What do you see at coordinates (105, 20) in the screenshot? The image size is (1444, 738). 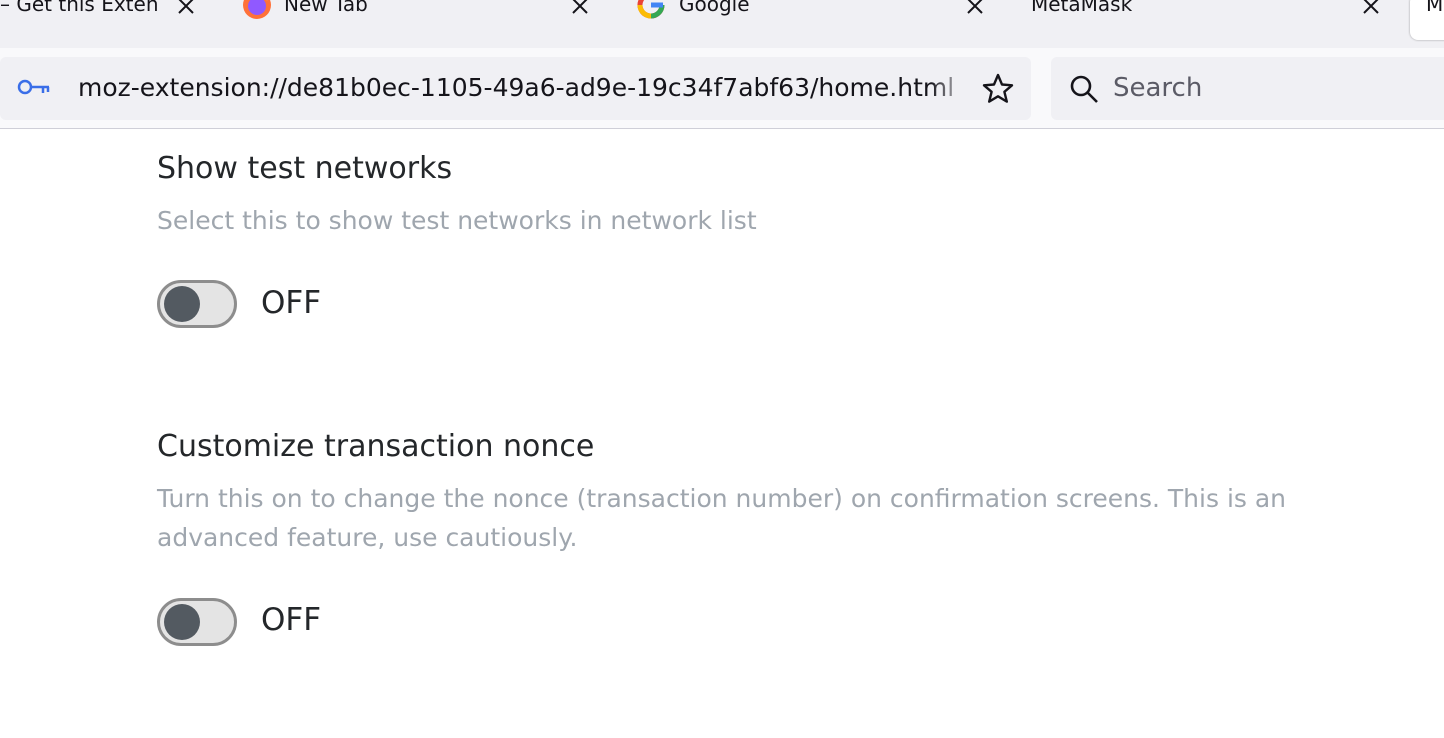 I see `tab-get-extension: – Get this Exten` at bounding box center [105, 20].